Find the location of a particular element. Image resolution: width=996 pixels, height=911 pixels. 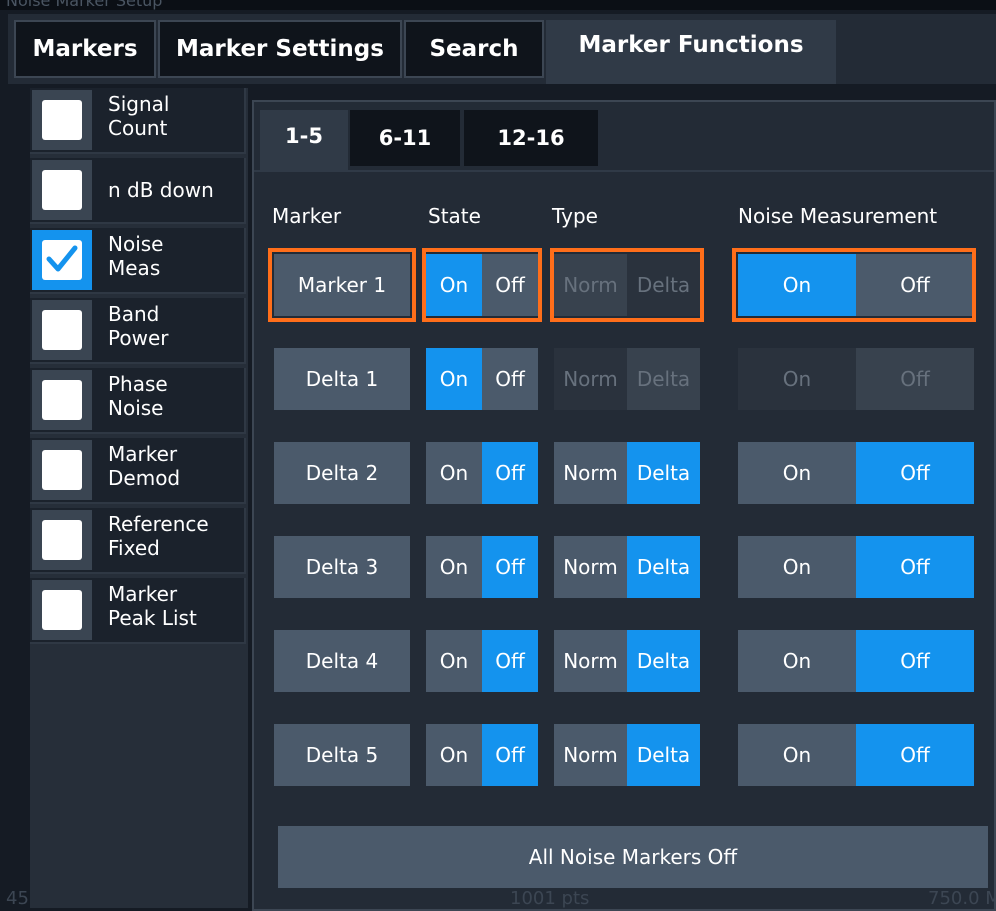

tab-marker-functions: Marker Functions is located at coordinates (691, 52).